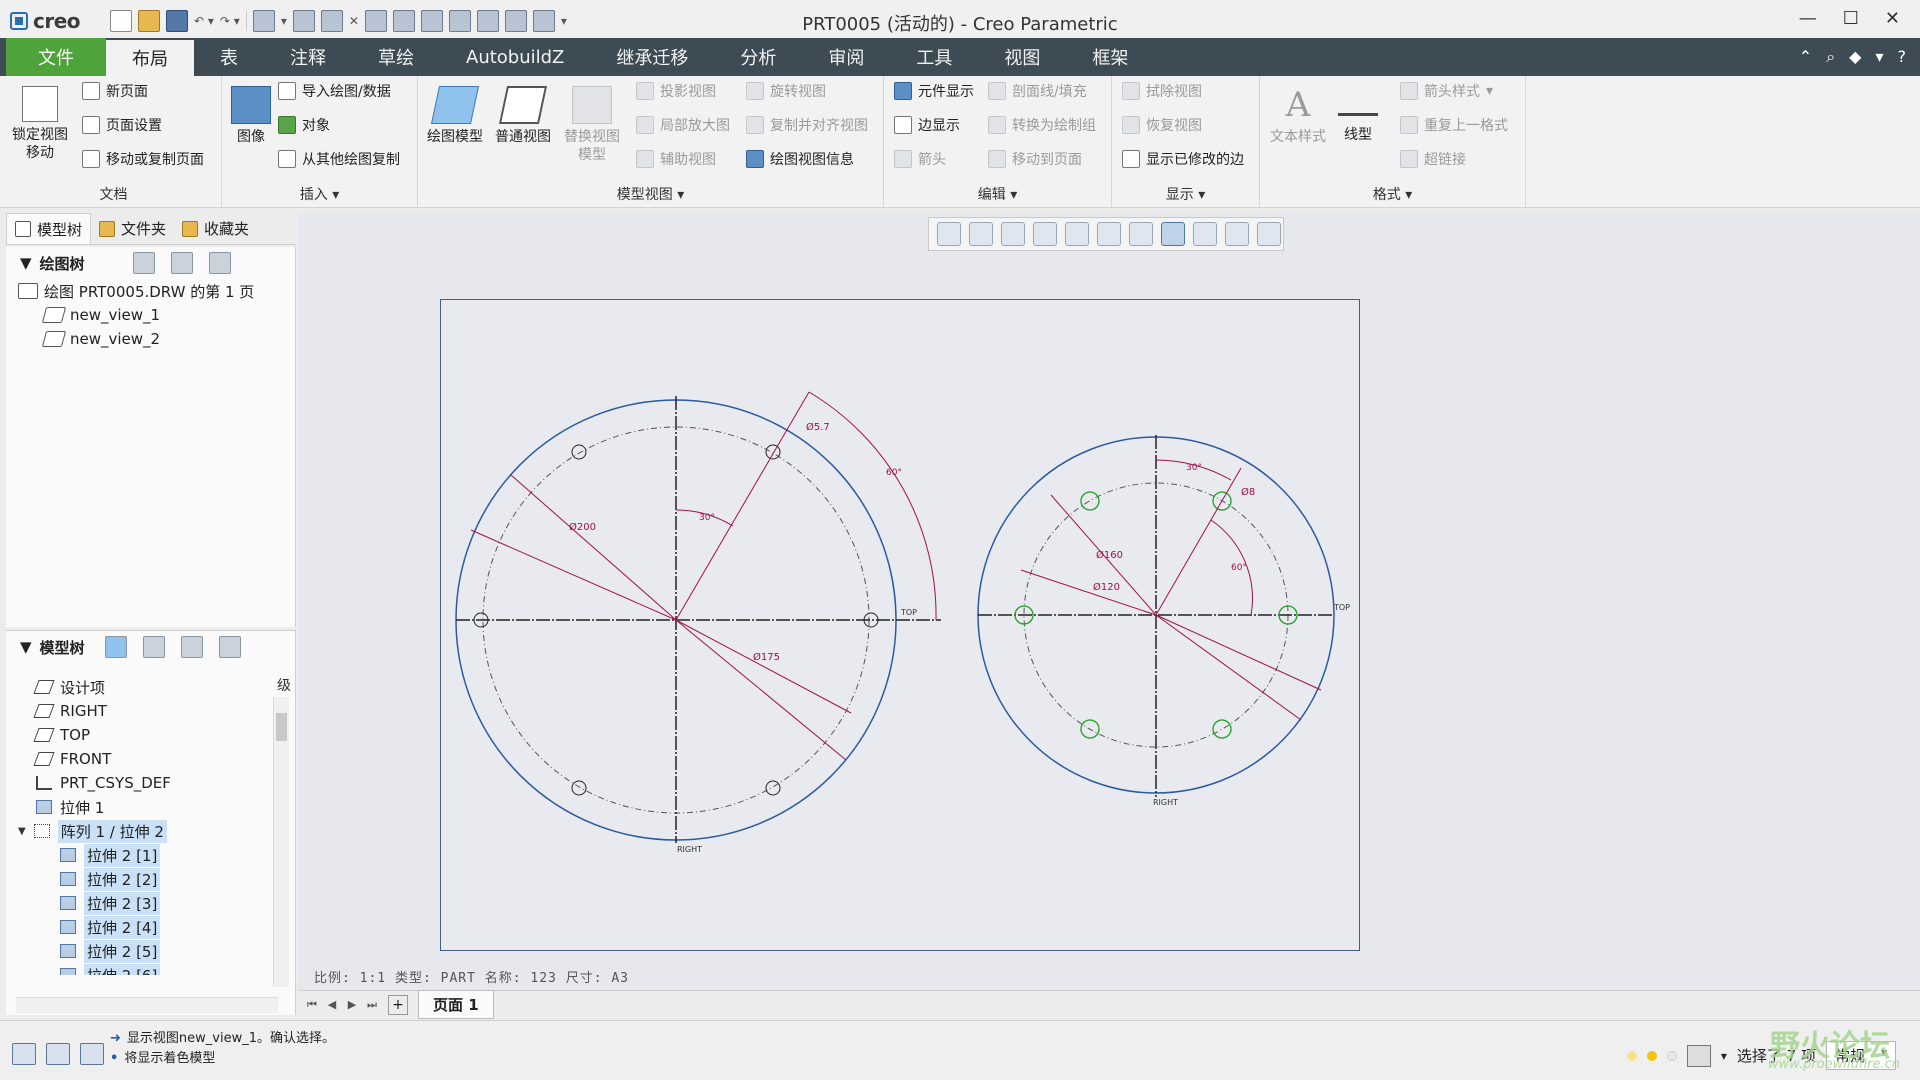  I want to click on tree-show-icon, so click(181, 263).